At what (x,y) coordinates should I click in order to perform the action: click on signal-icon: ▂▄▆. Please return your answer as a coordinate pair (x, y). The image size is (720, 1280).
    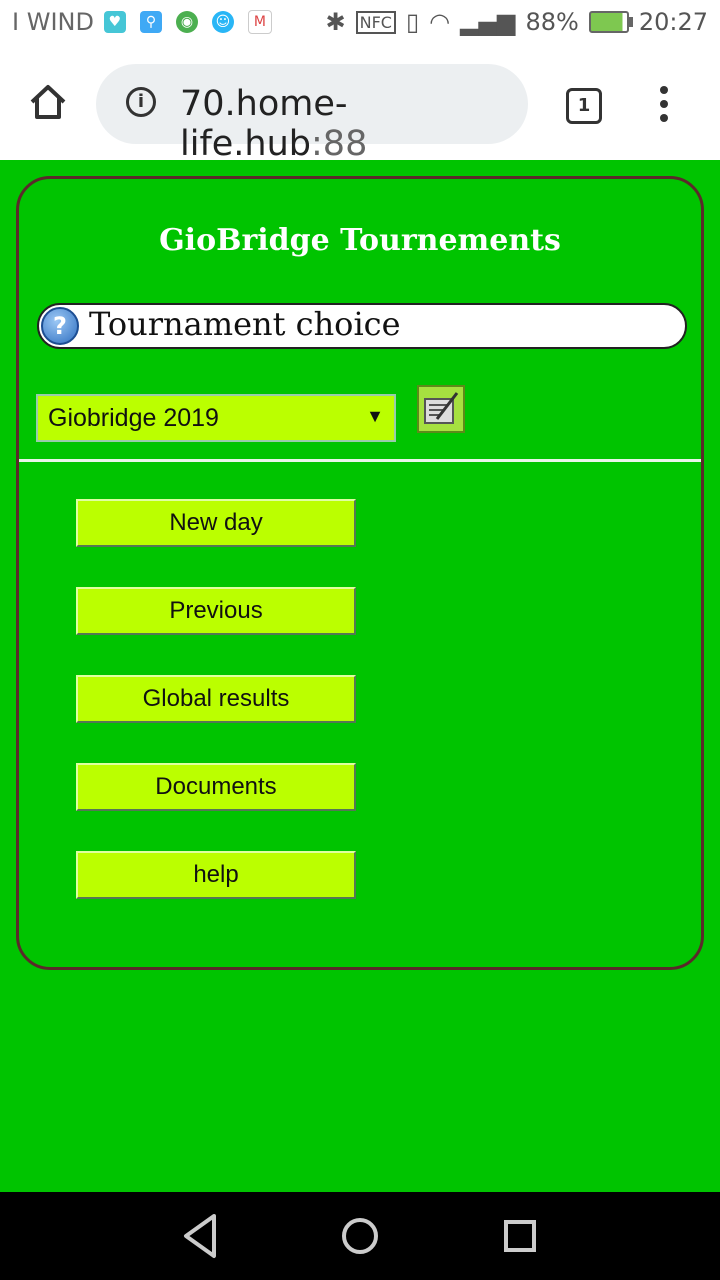
    Looking at the image, I should click on (488, 22).